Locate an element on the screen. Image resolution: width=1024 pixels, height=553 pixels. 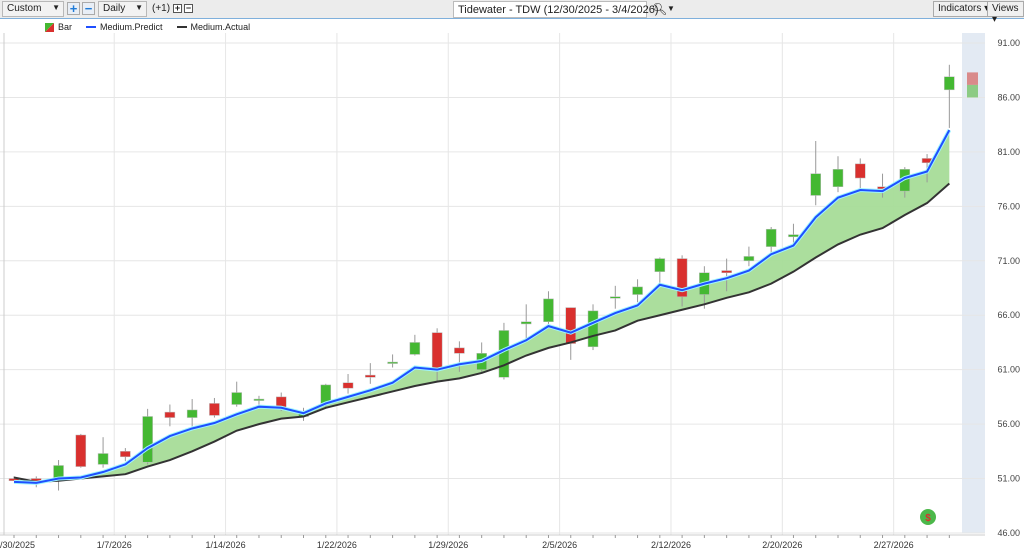
x-tick-label: 2/27/2026 is located at coordinates (894, 545).